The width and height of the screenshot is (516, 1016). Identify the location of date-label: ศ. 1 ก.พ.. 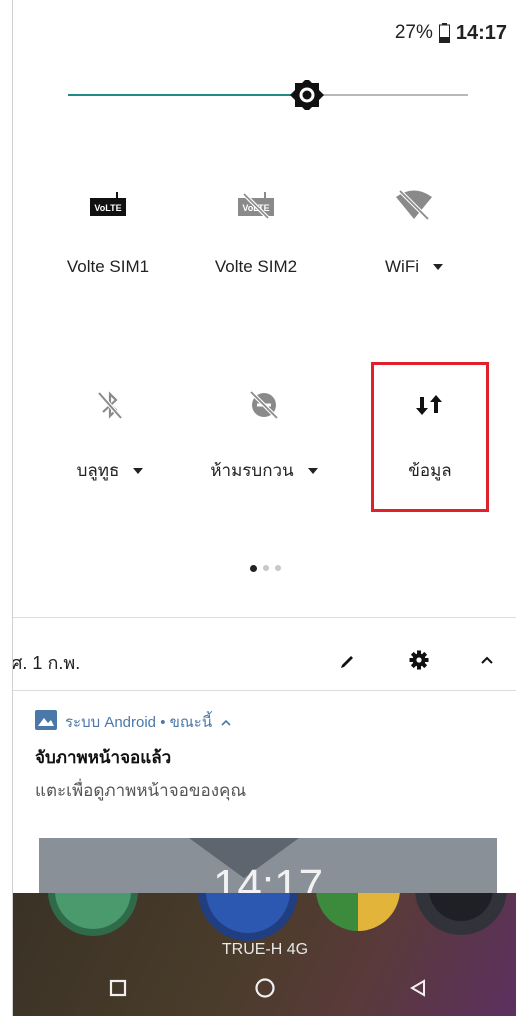
(46, 663).